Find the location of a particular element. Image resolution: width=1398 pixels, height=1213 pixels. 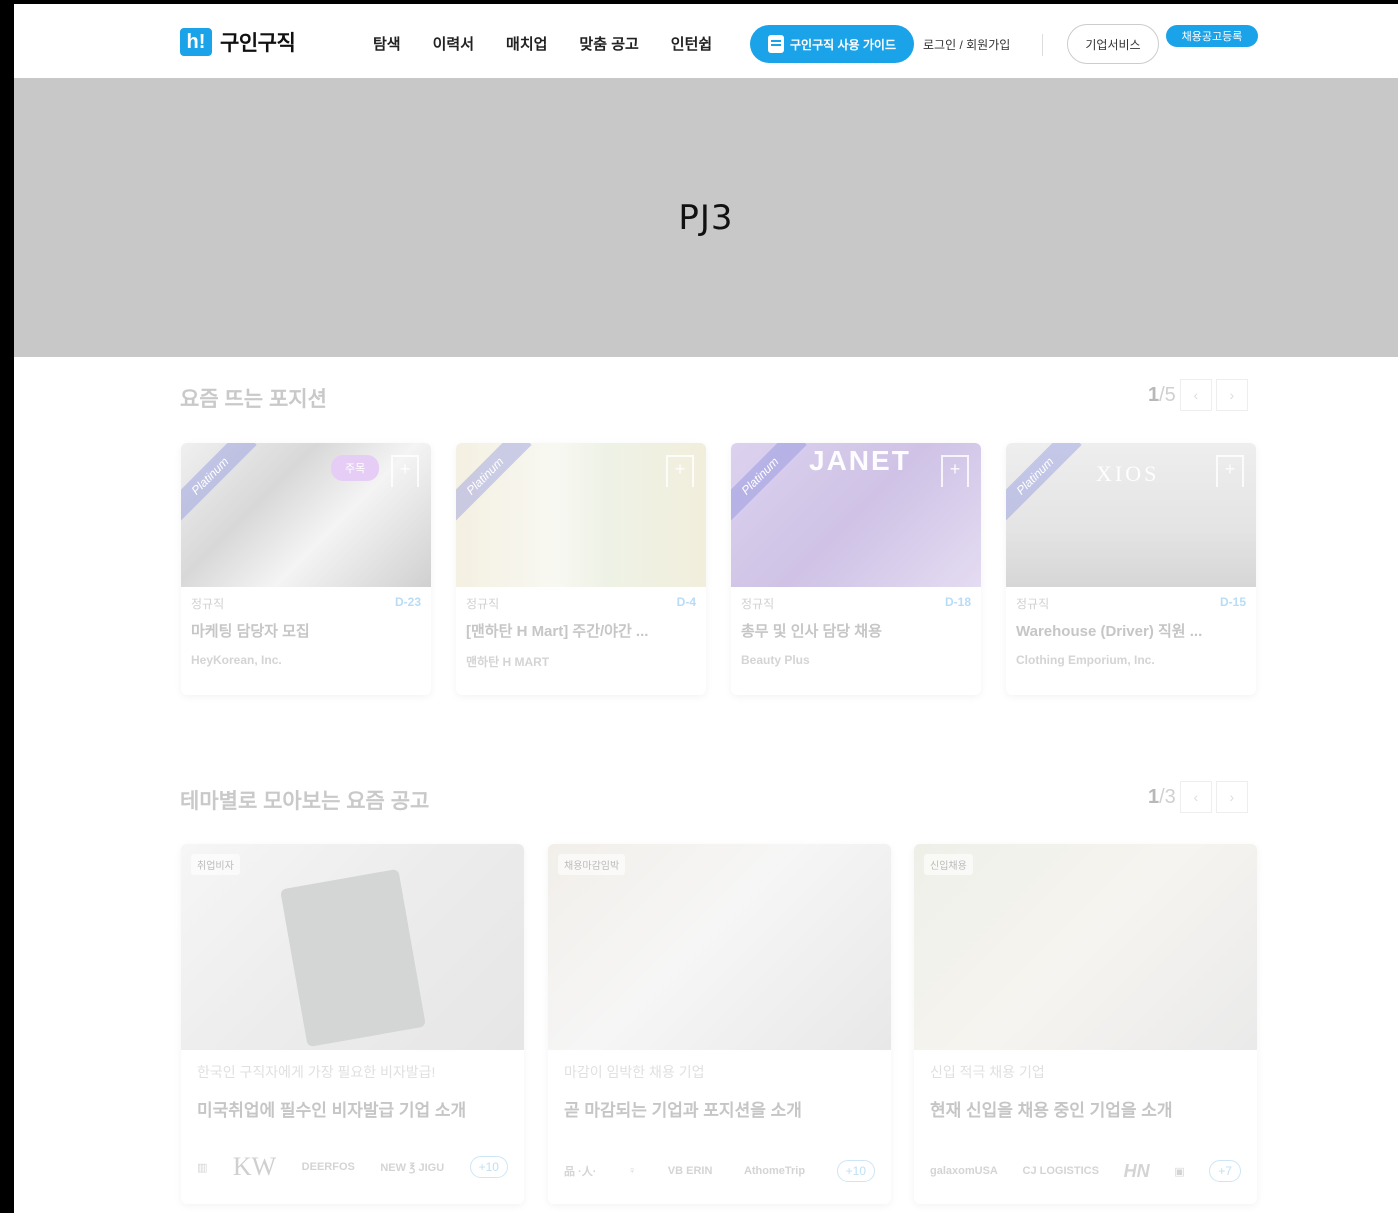

company-name: Beauty Plus is located at coordinates (775, 660).